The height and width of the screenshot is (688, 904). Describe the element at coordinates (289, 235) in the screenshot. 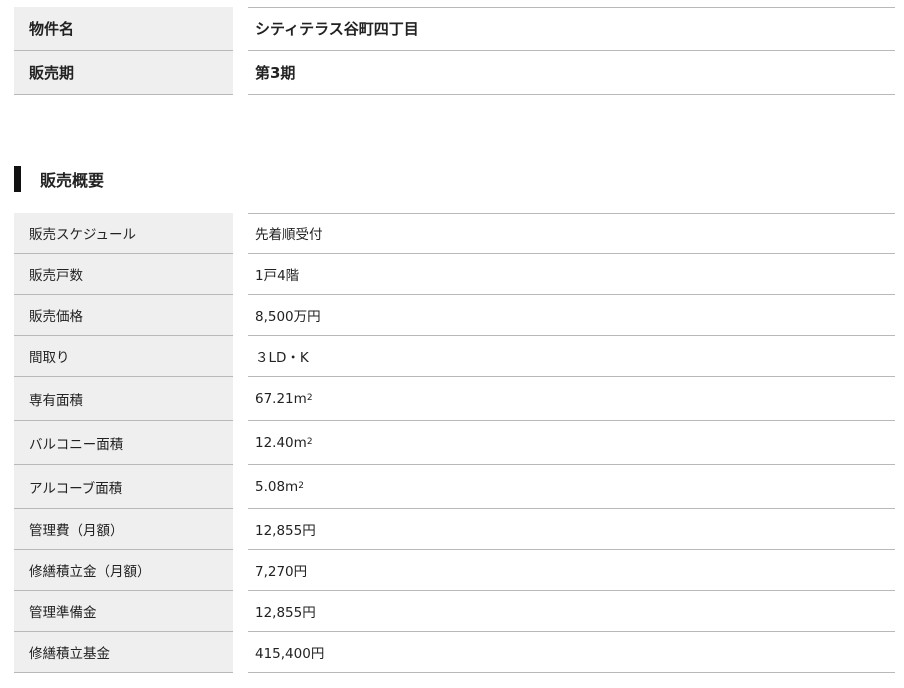

I see `row-value: 先着順受付` at that location.